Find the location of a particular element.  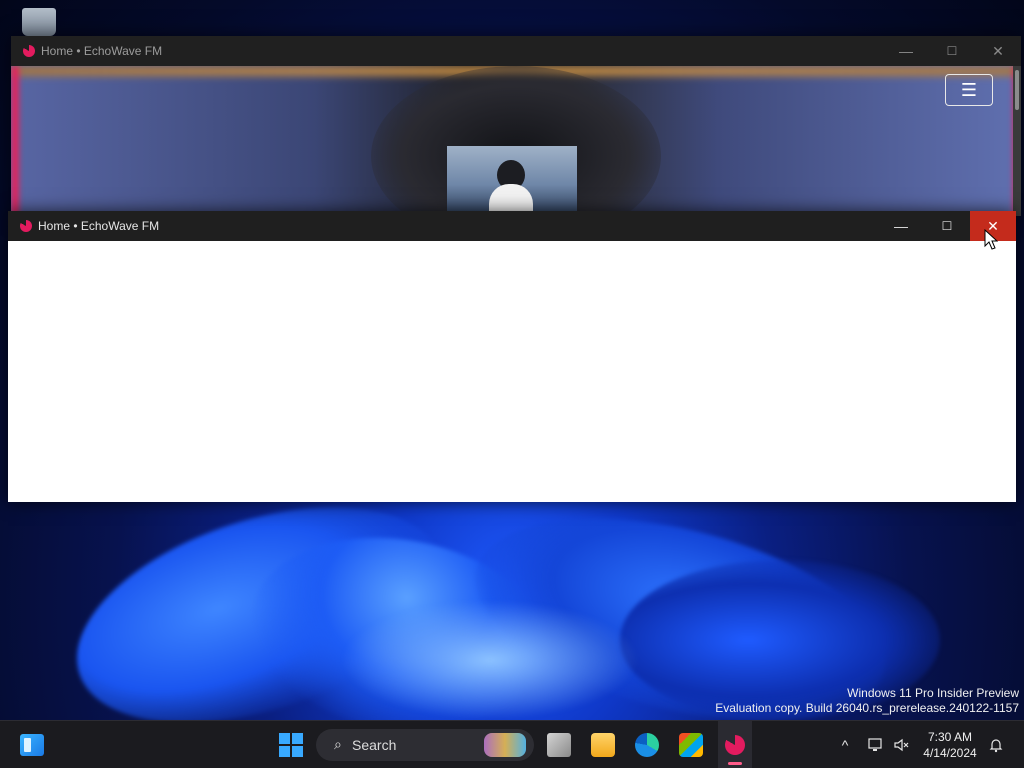

echowave-app-icon is located at coordinates (735, 744).